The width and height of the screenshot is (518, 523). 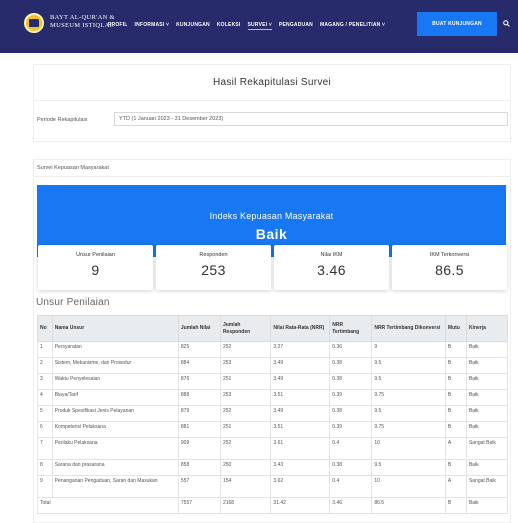 I want to click on col-header: Jumlah Nilai, so click(x=199, y=328).